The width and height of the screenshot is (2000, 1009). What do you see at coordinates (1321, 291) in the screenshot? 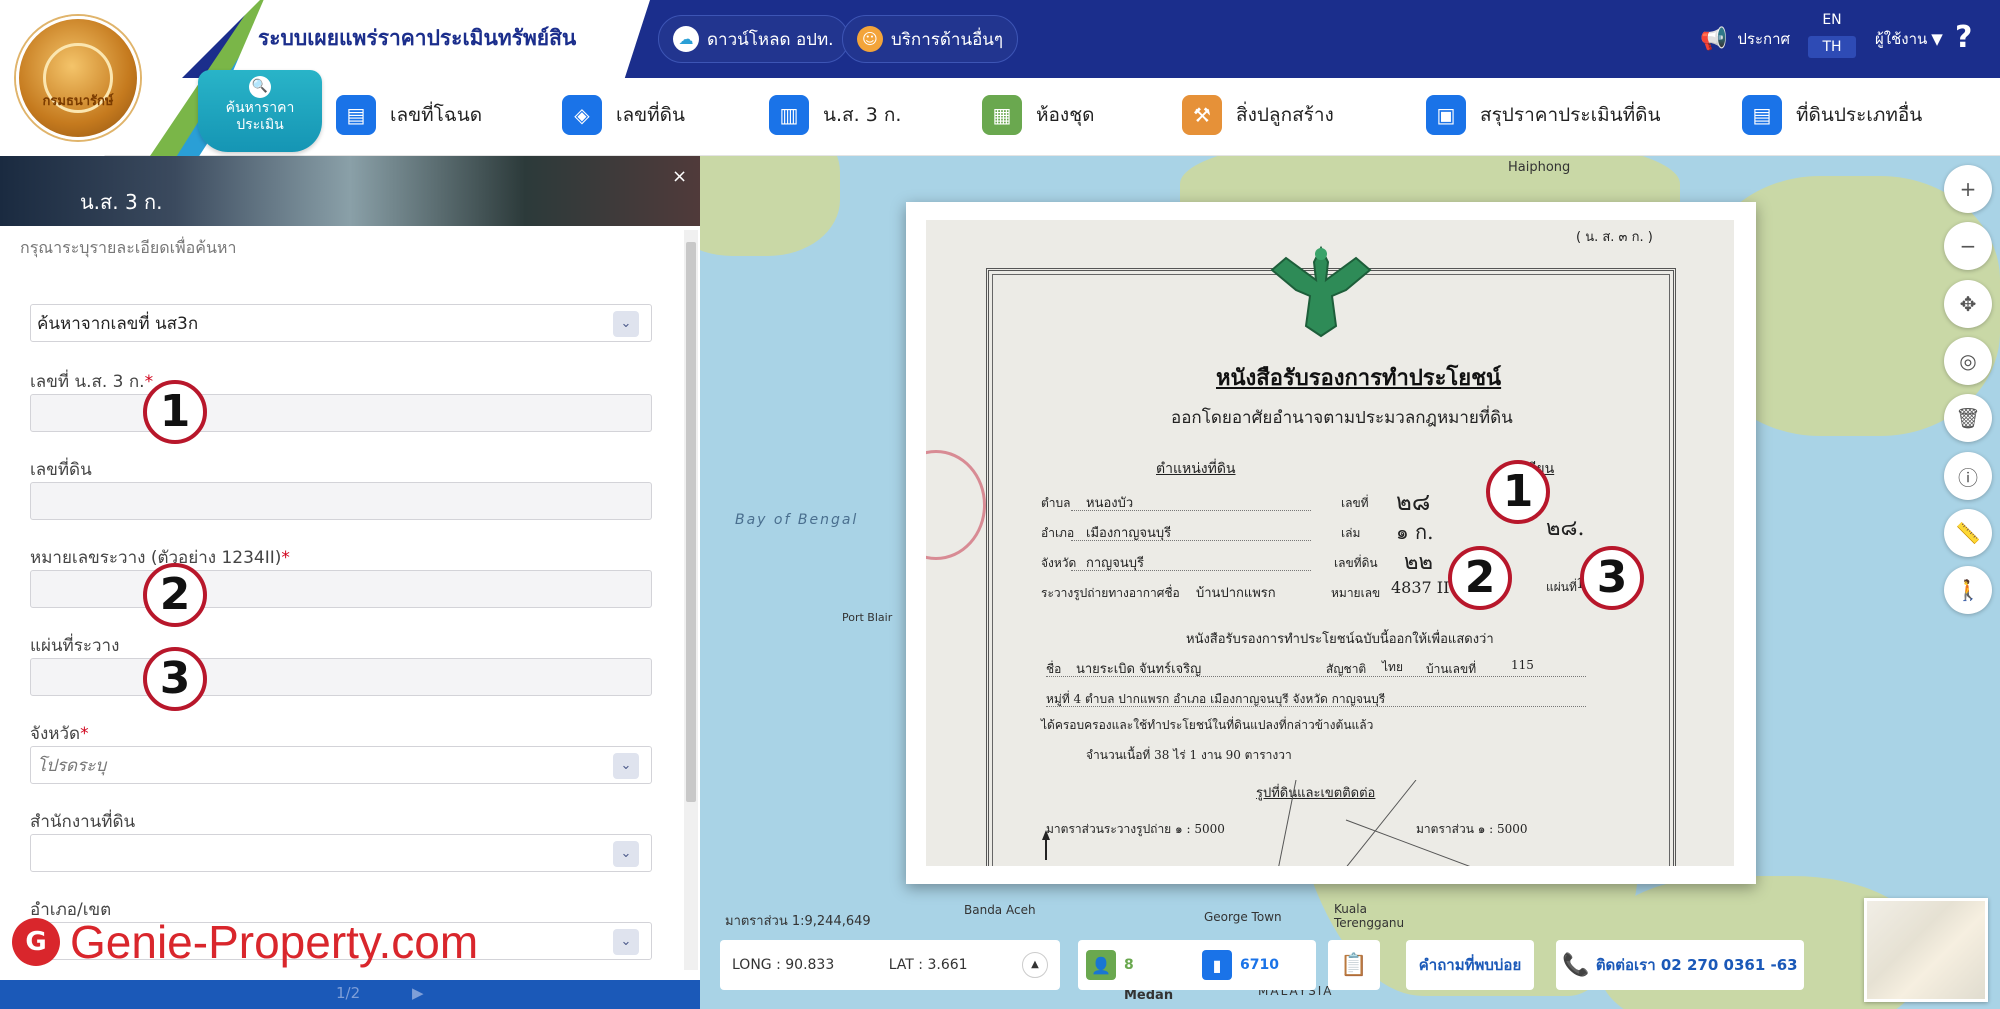
I see `garuda-emblem` at bounding box center [1321, 291].